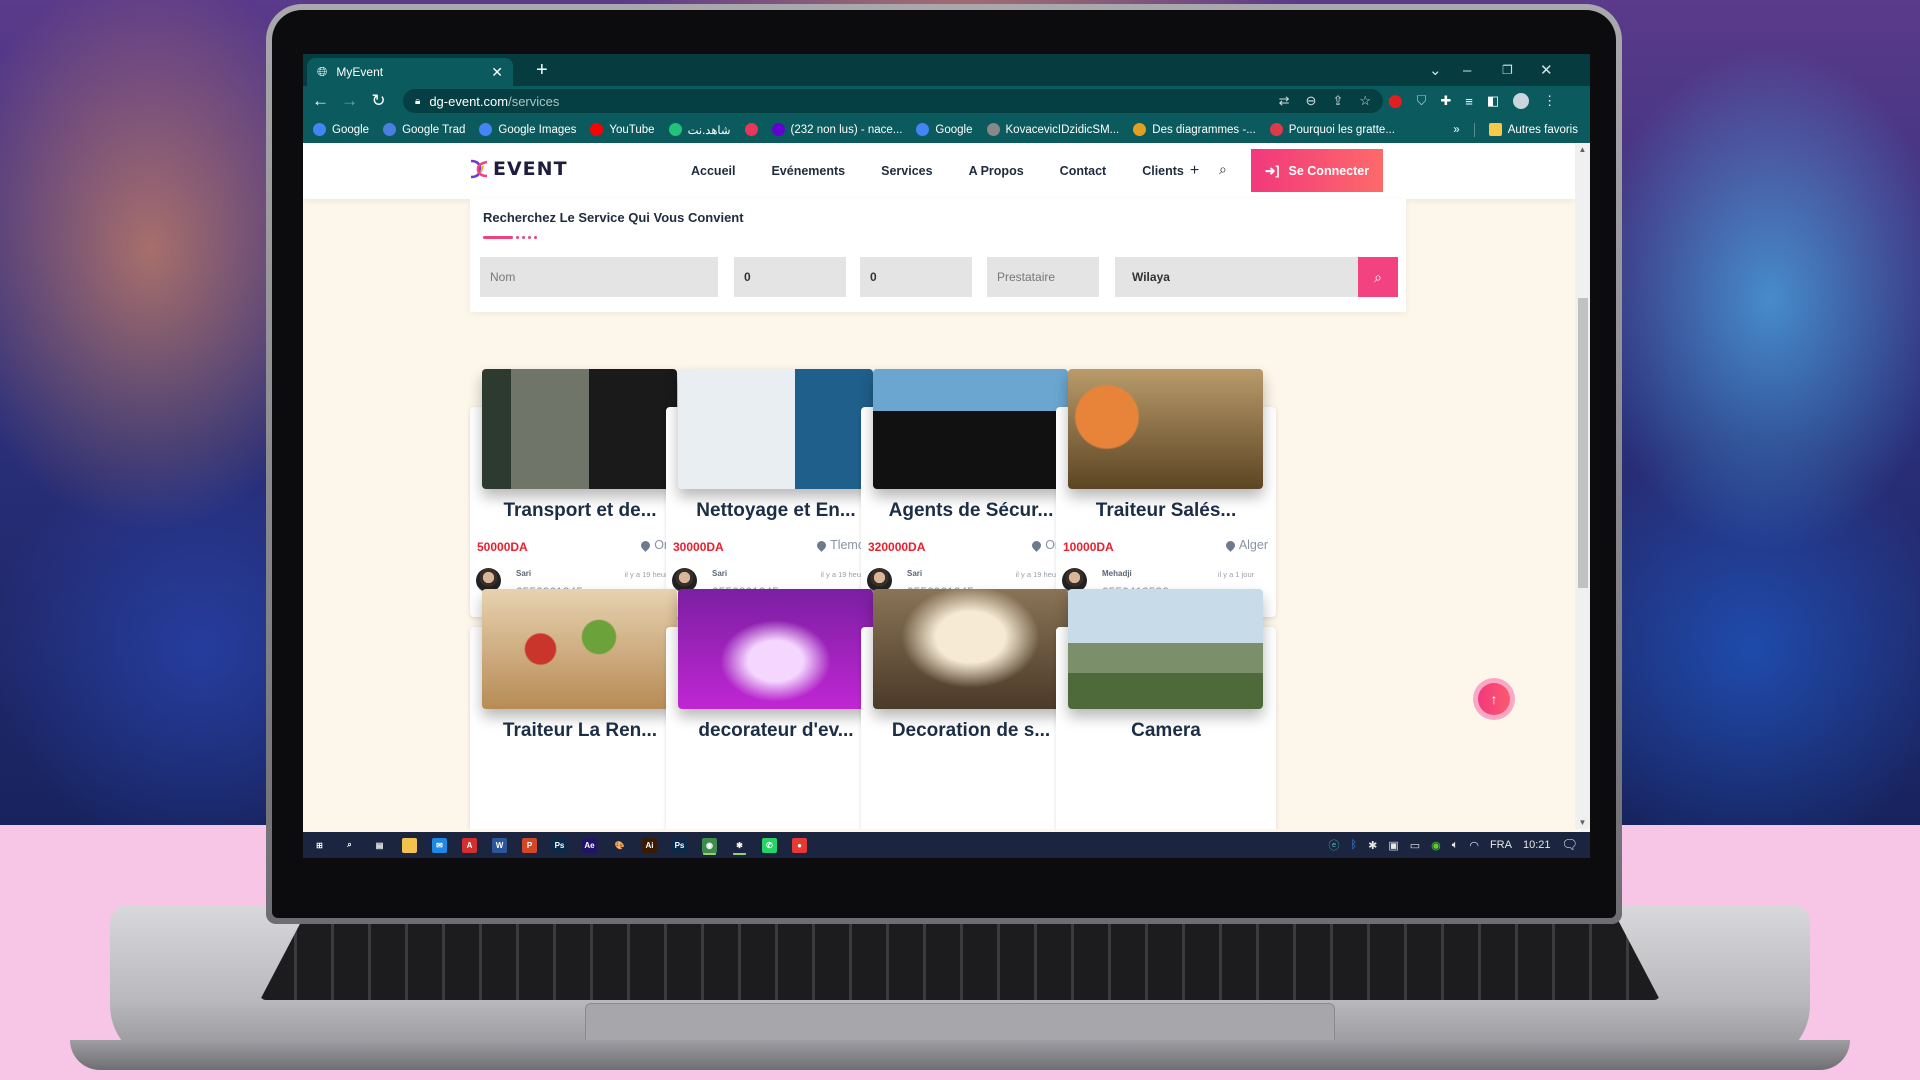 The width and height of the screenshot is (1920, 1080). Describe the element at coordinates (518, 169) in the screenshot. I see `site-logo: EVENT` at that location.